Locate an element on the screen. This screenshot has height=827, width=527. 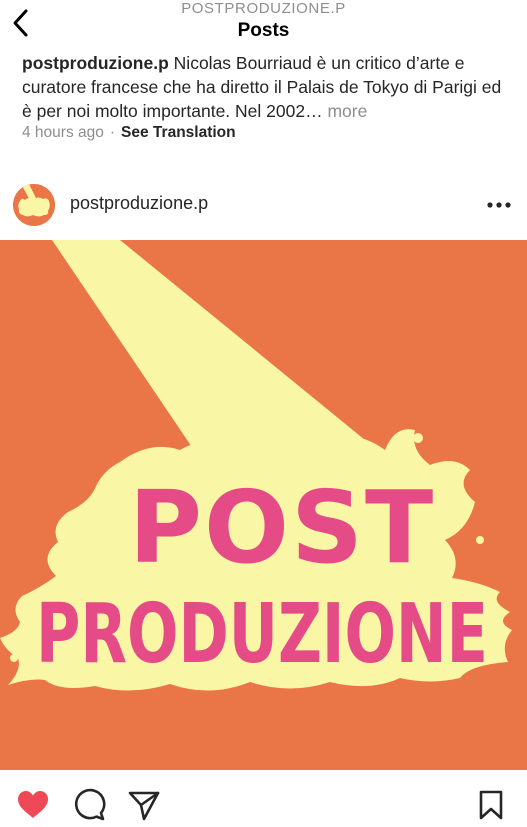
heart-filled-icon is located at coordinates (33, 804).